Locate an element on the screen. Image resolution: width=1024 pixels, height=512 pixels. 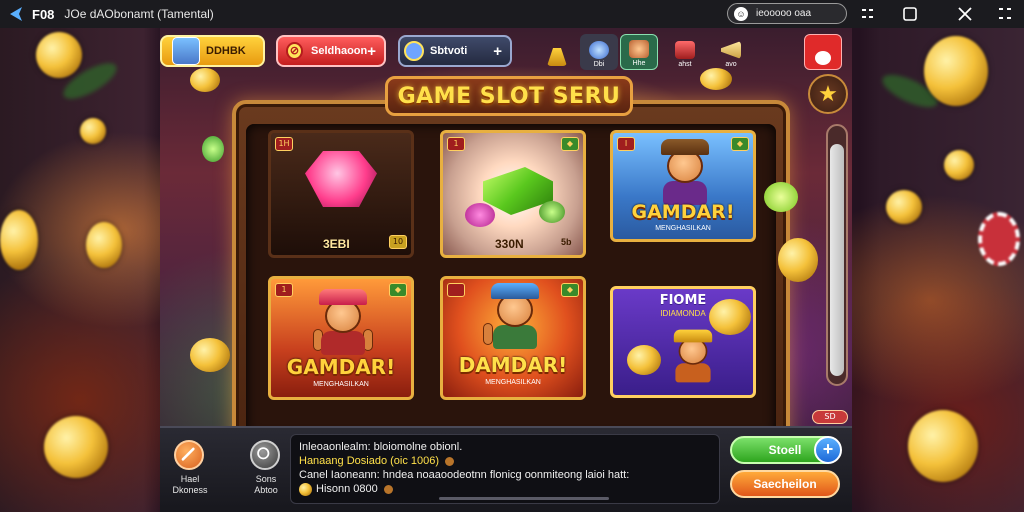
tile-extra: 10 is located at coordinates (398, 242).